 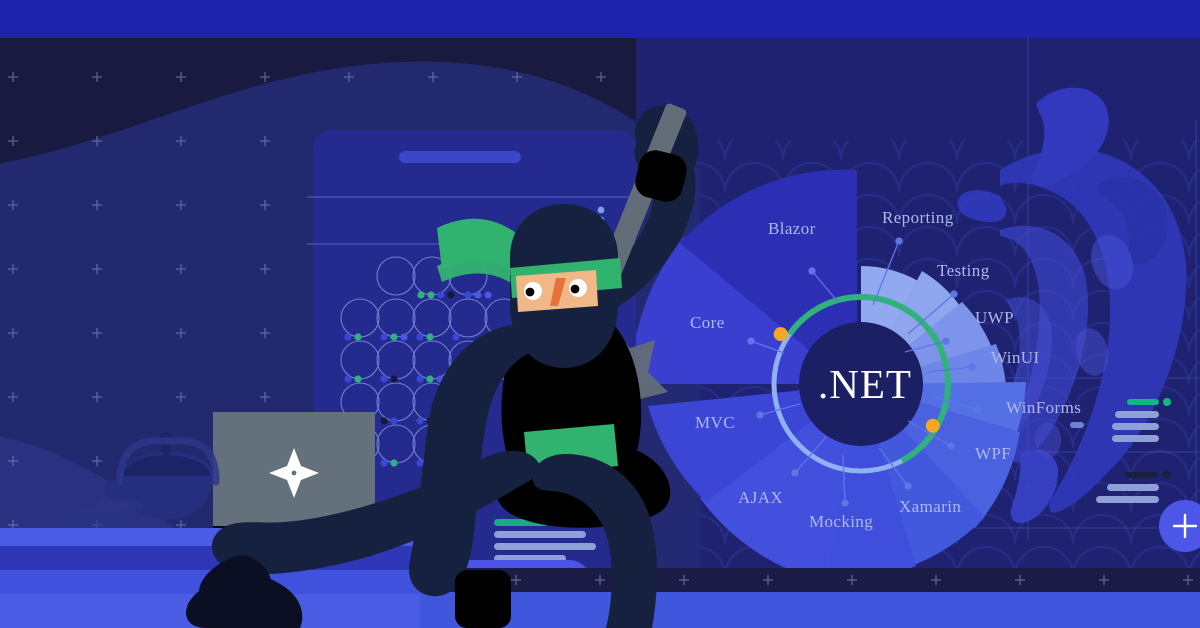 I want to click on ninja-pupil-left, so click(x=530, y=292).